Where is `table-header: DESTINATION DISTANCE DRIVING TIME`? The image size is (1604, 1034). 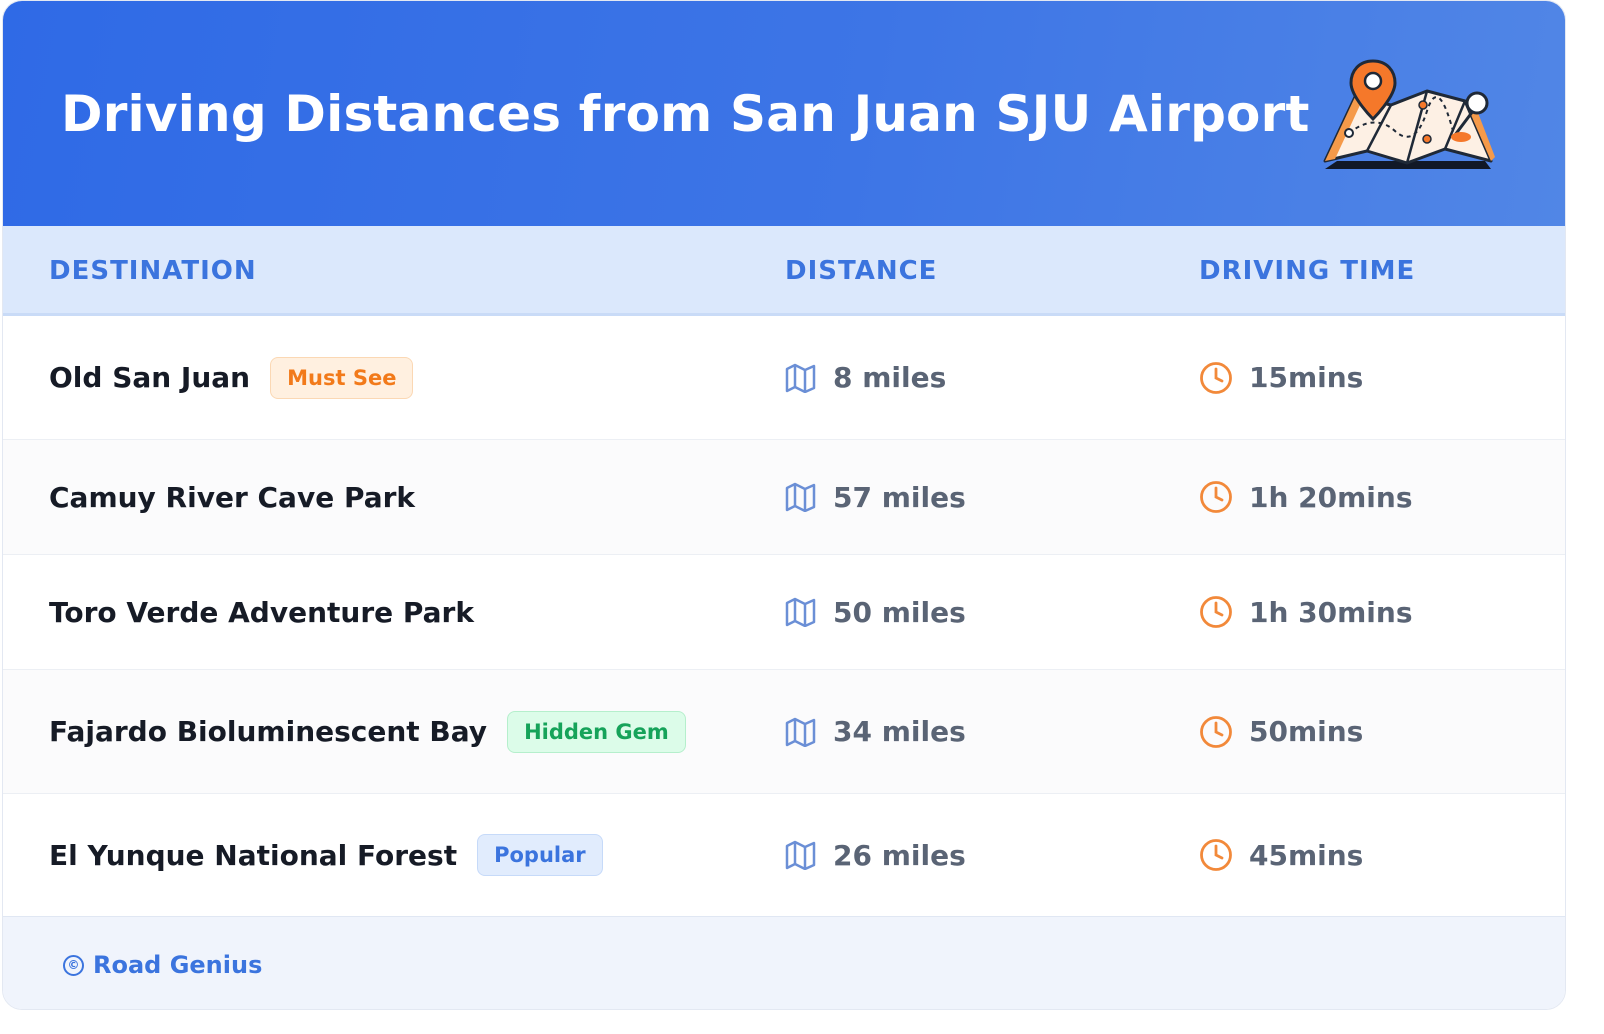
table-header: DESTINATION DISTANCE DRIVING TIME is located at coordinates (784, 271).